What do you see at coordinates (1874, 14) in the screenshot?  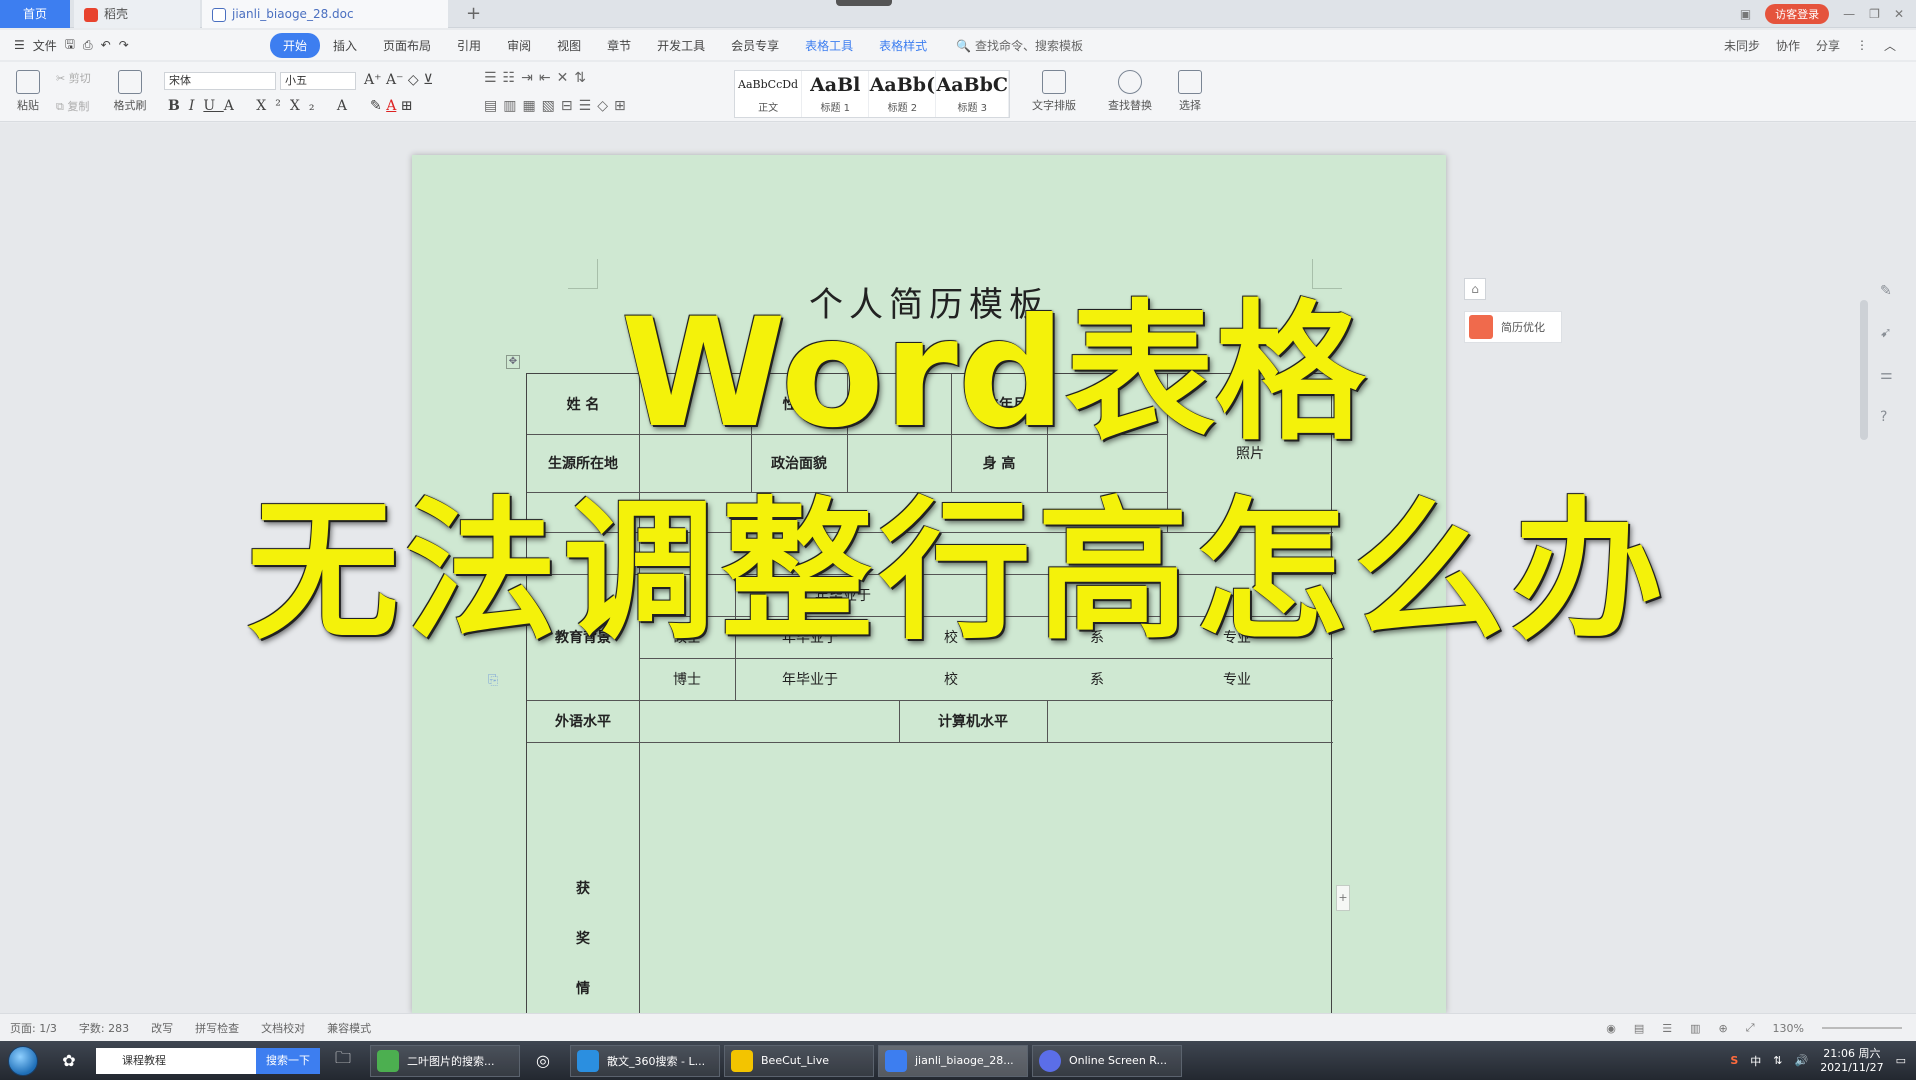 I see `restore-icon: ❐` at bounding box center [1874, 14].